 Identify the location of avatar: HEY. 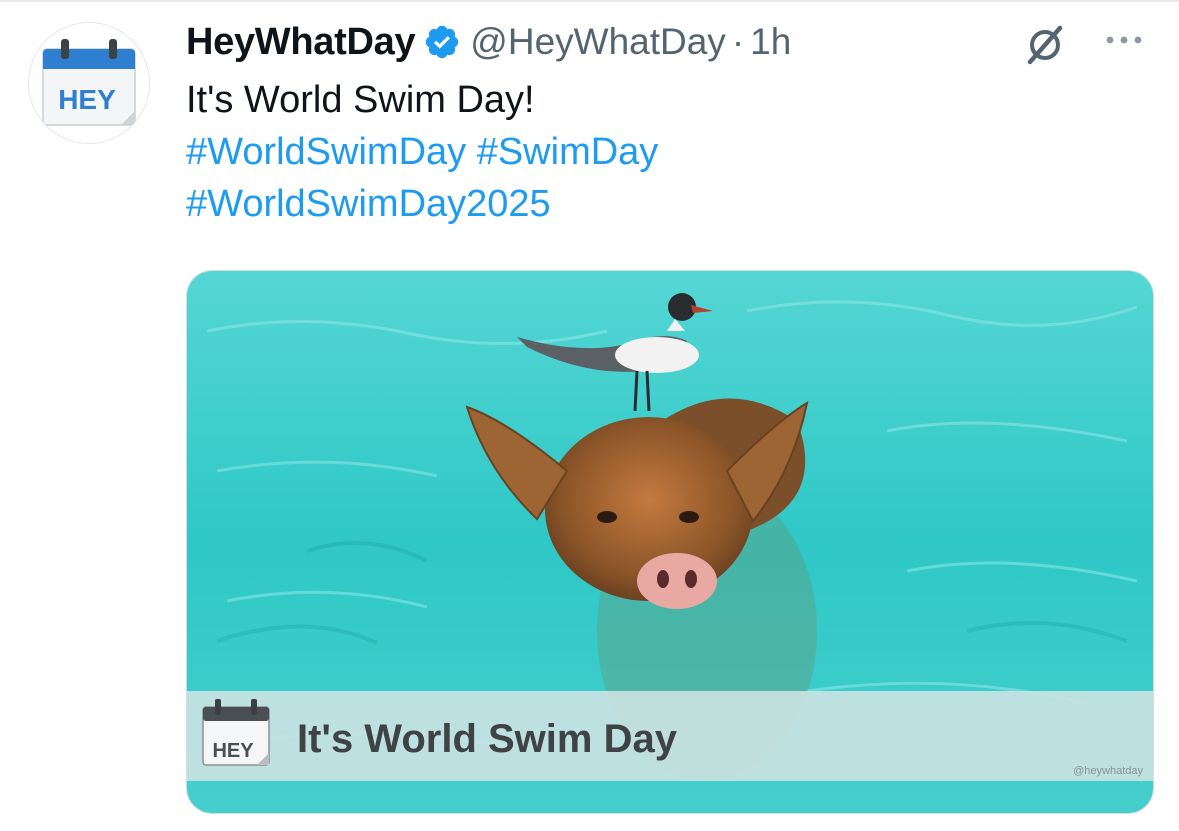
(89, 83).